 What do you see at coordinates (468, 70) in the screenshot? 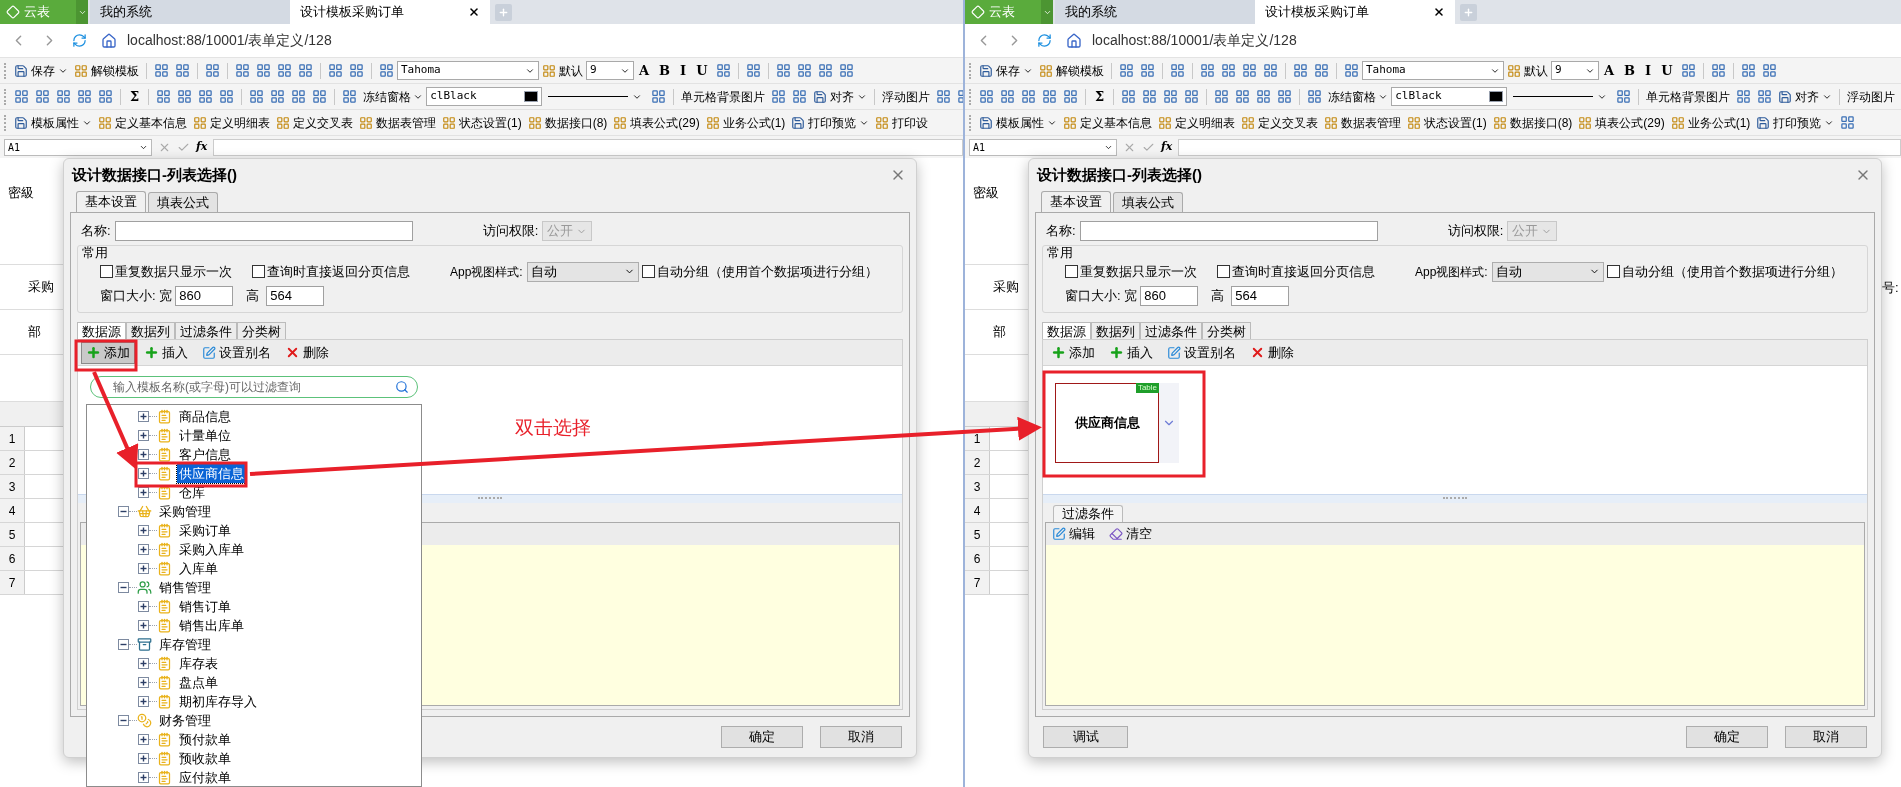
I see `select-field: Tahoma` at bounding box center [468, 70].